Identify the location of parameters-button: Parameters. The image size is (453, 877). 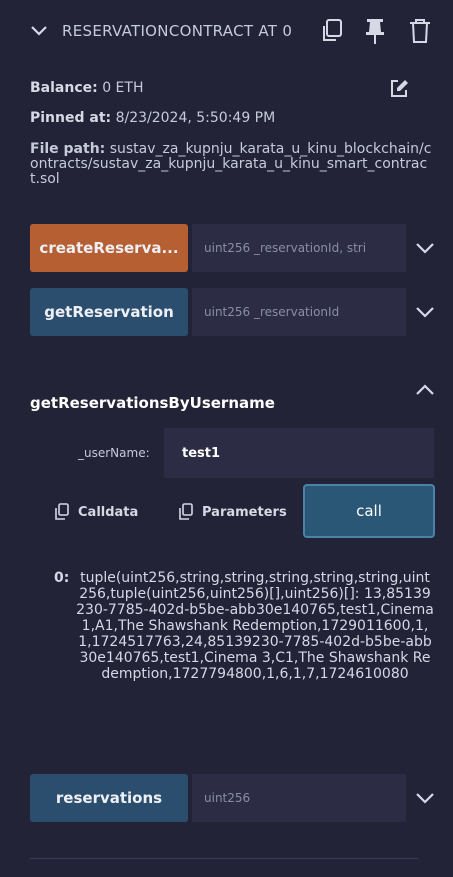
(232, 512).